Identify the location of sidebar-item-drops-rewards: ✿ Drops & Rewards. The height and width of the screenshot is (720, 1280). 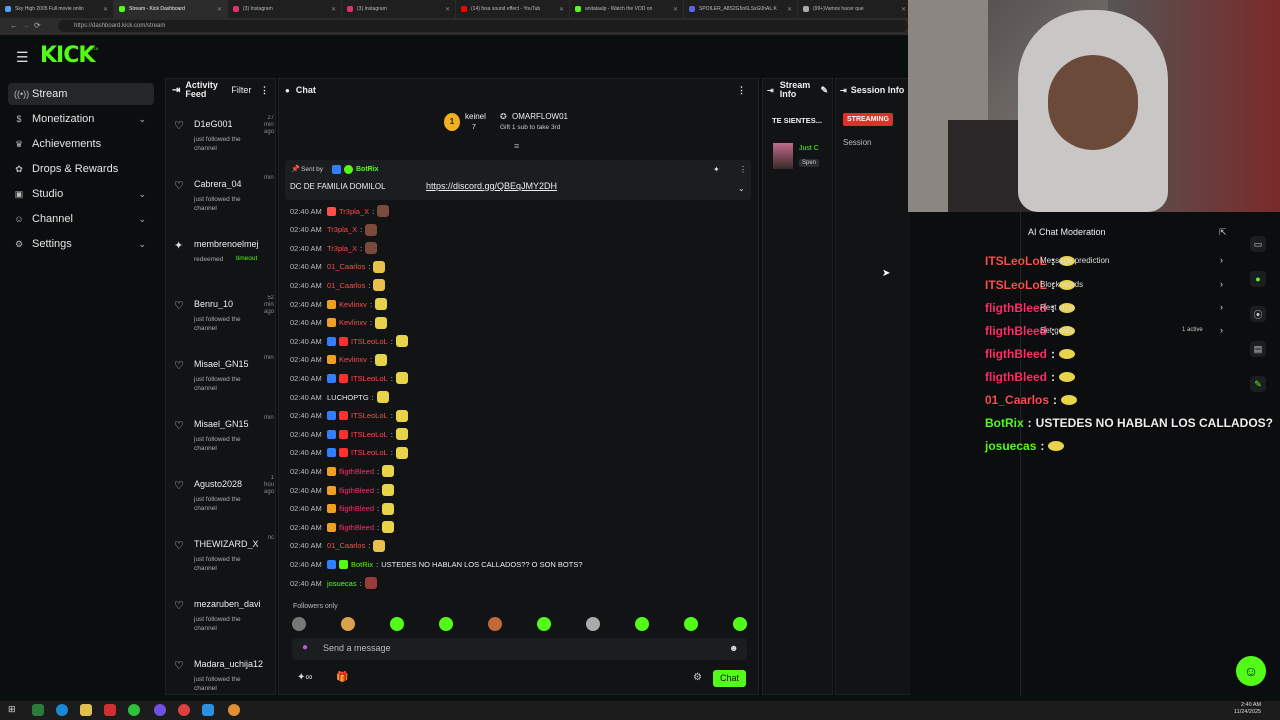
(81, 169).